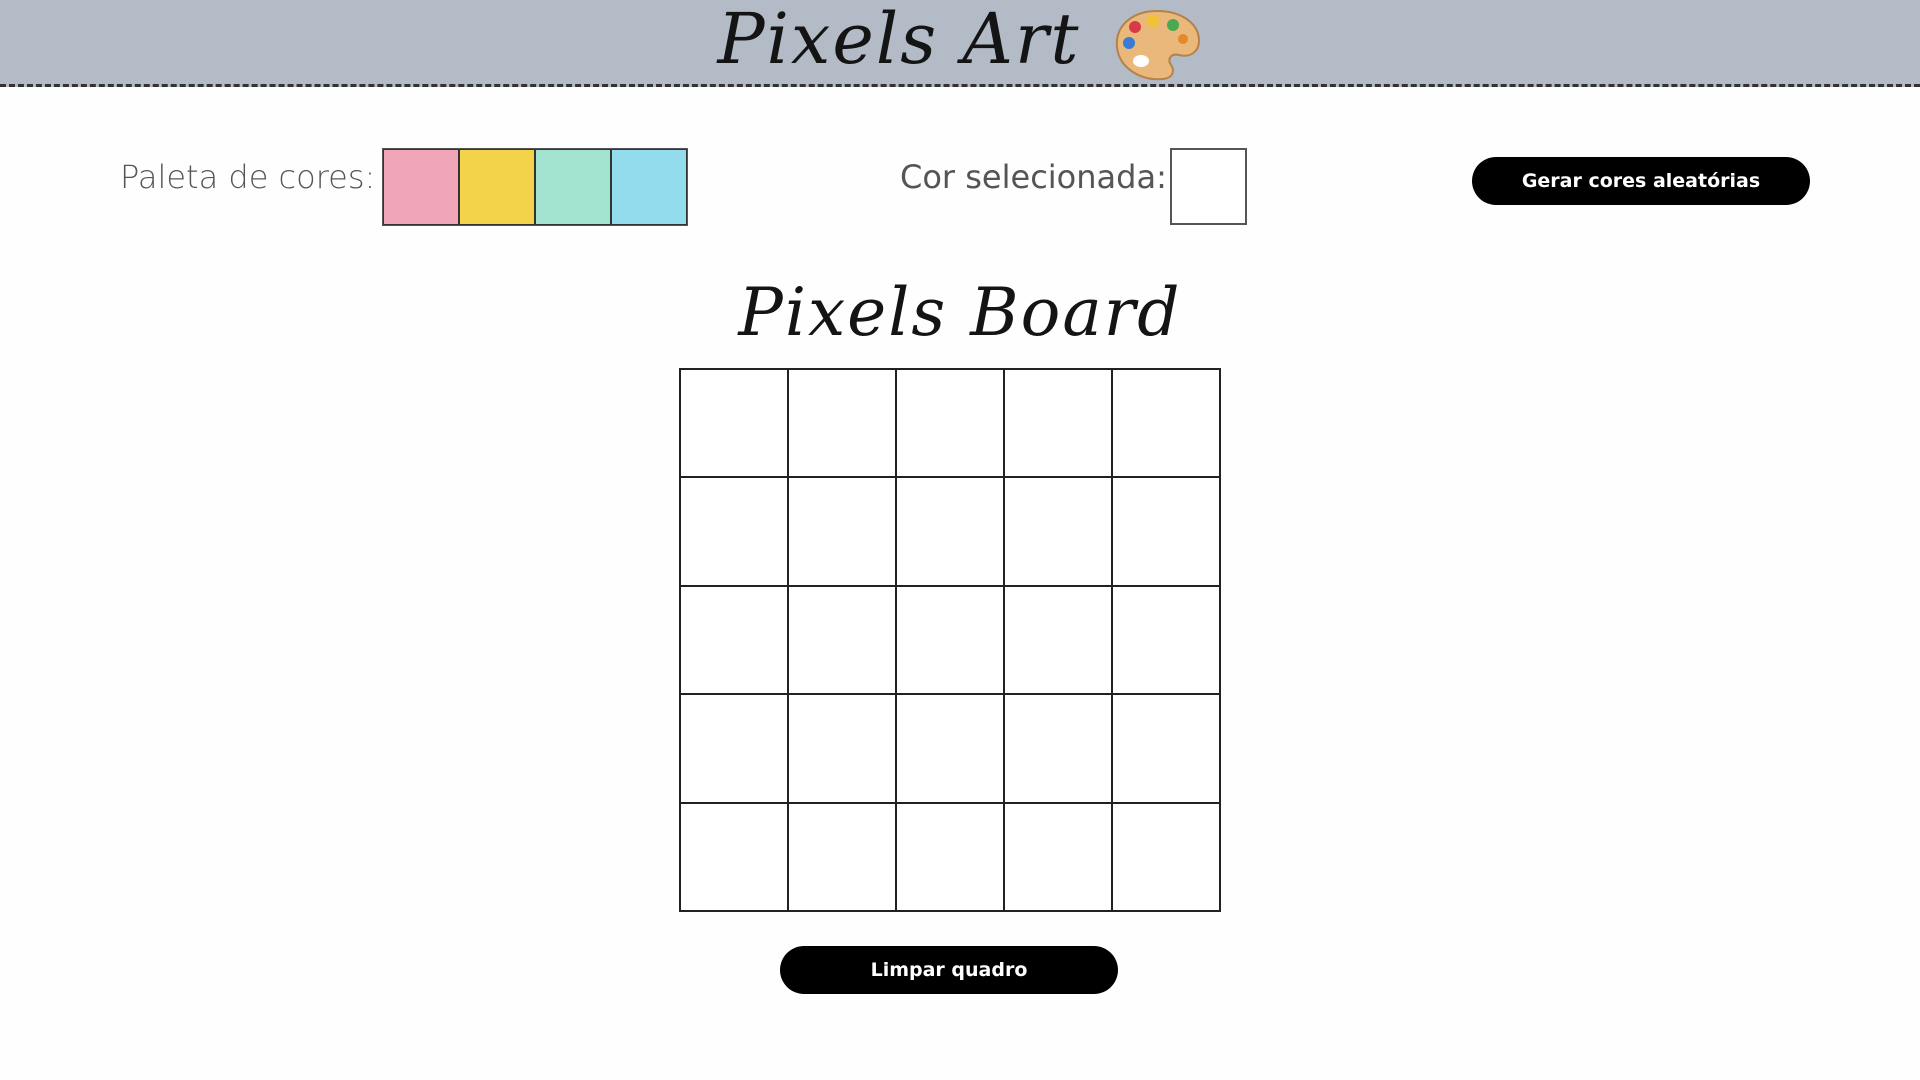 Image resolution: width=1920 pixels, height=1080 pixels. I want to click on board-title: Pixels Board, so click(960, 312).